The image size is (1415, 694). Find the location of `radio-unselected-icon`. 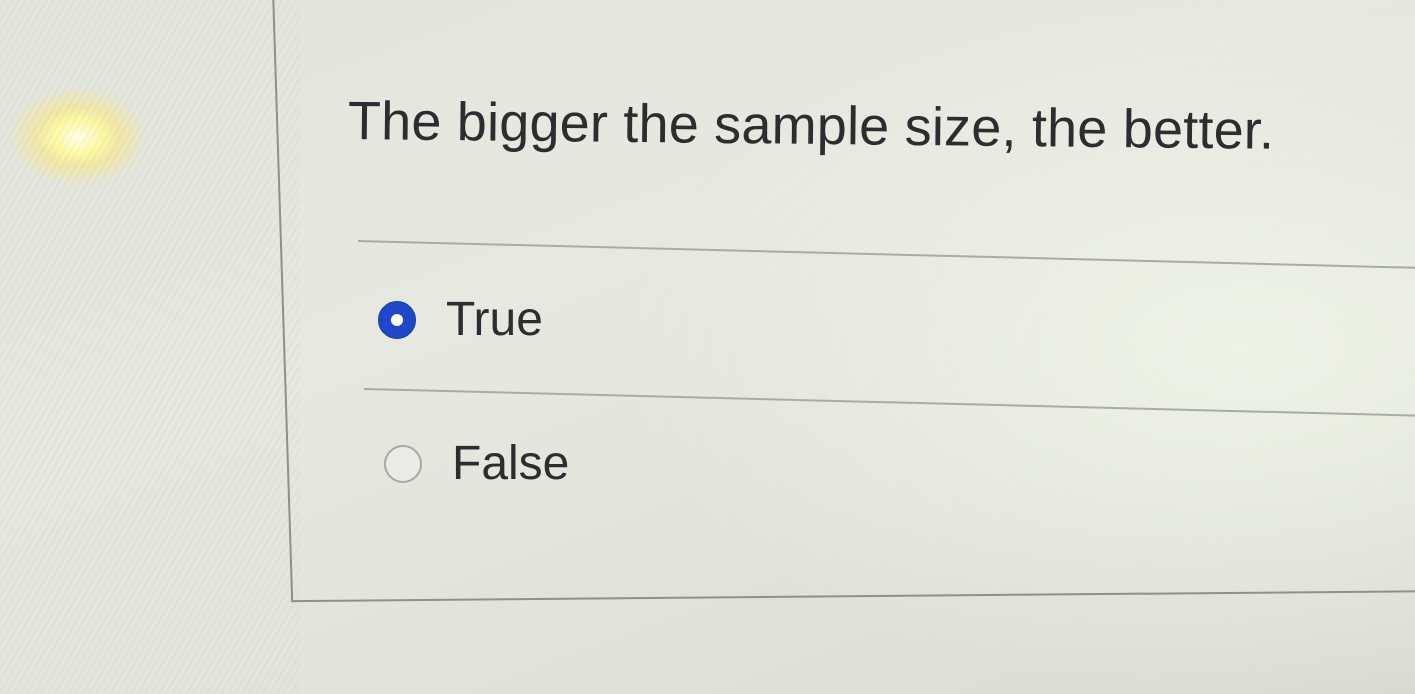

radio-unselected-icon is located at coordinates (403, 463).